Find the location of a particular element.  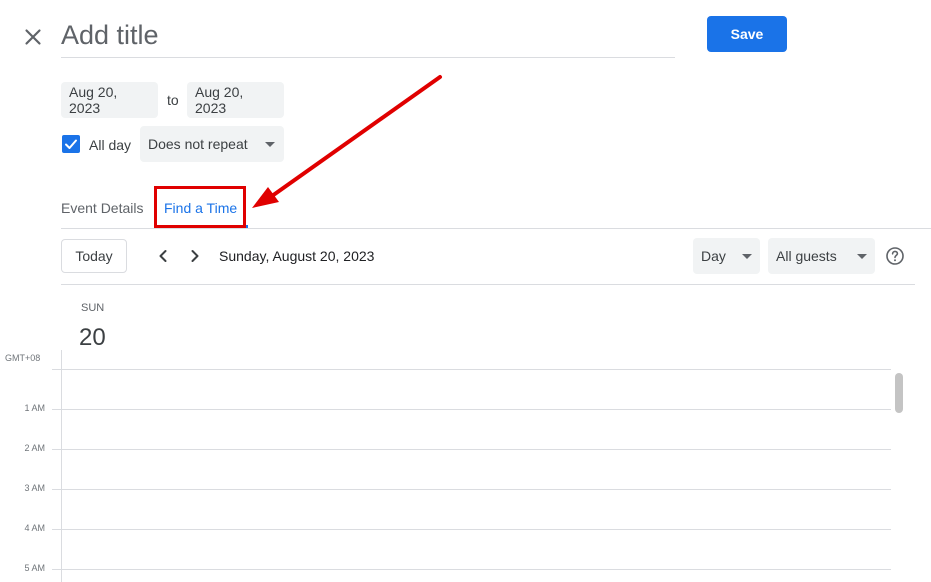

hour-label: 1 AM is located at coordinates (34, 408).